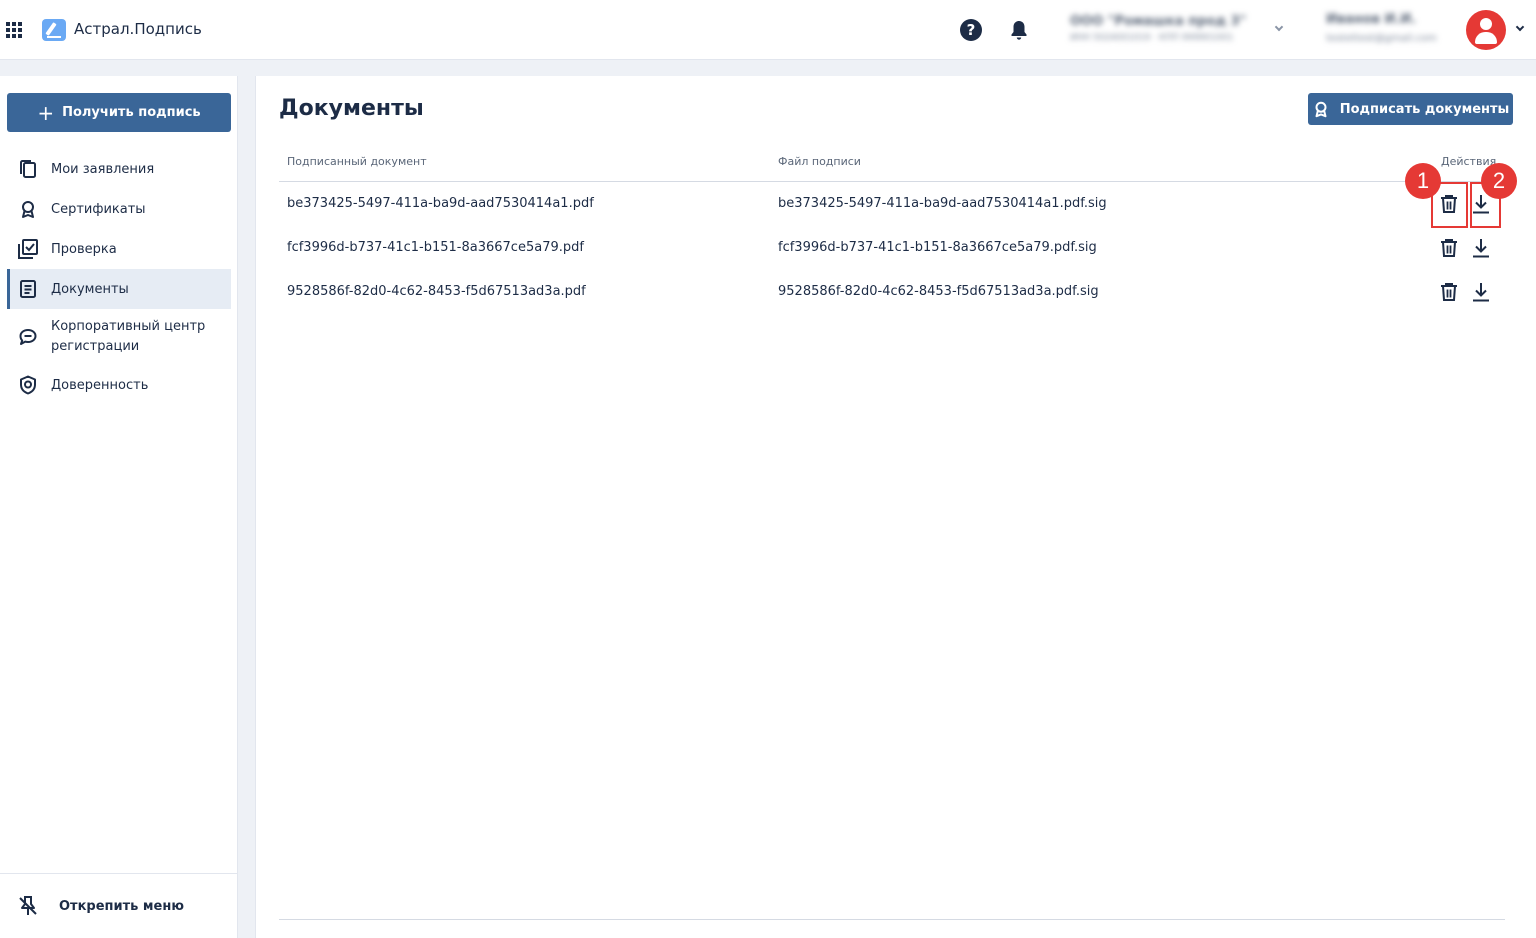  I want to click on get-signature-button: + Получить подпись, so click(119, 112).